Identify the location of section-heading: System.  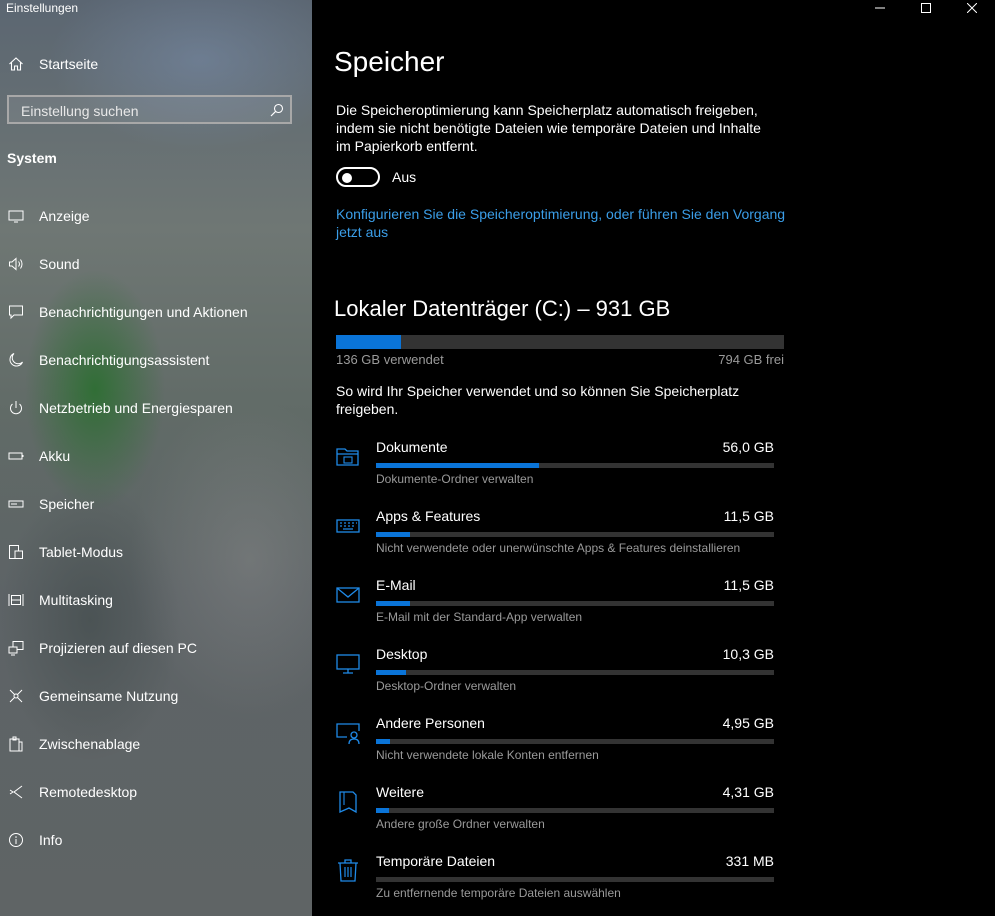
(32, 158).